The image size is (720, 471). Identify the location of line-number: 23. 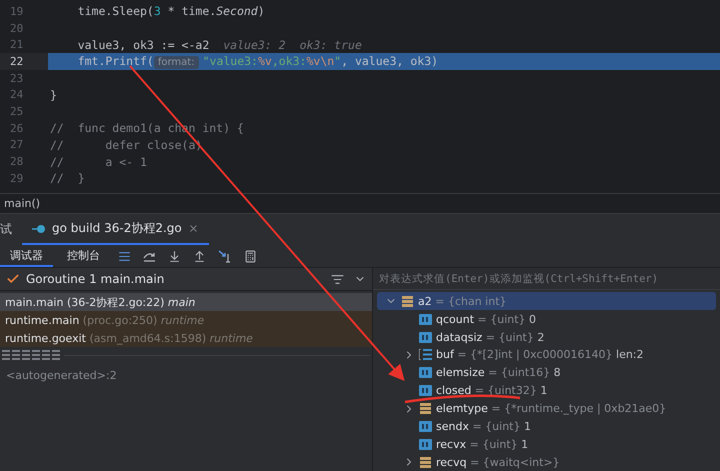
(16, 78).